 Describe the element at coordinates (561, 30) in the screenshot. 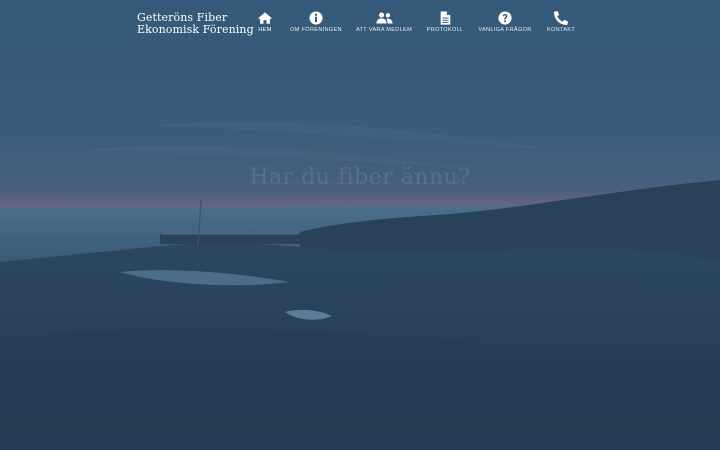

I see `nav-label: KONTAKT` at that location.